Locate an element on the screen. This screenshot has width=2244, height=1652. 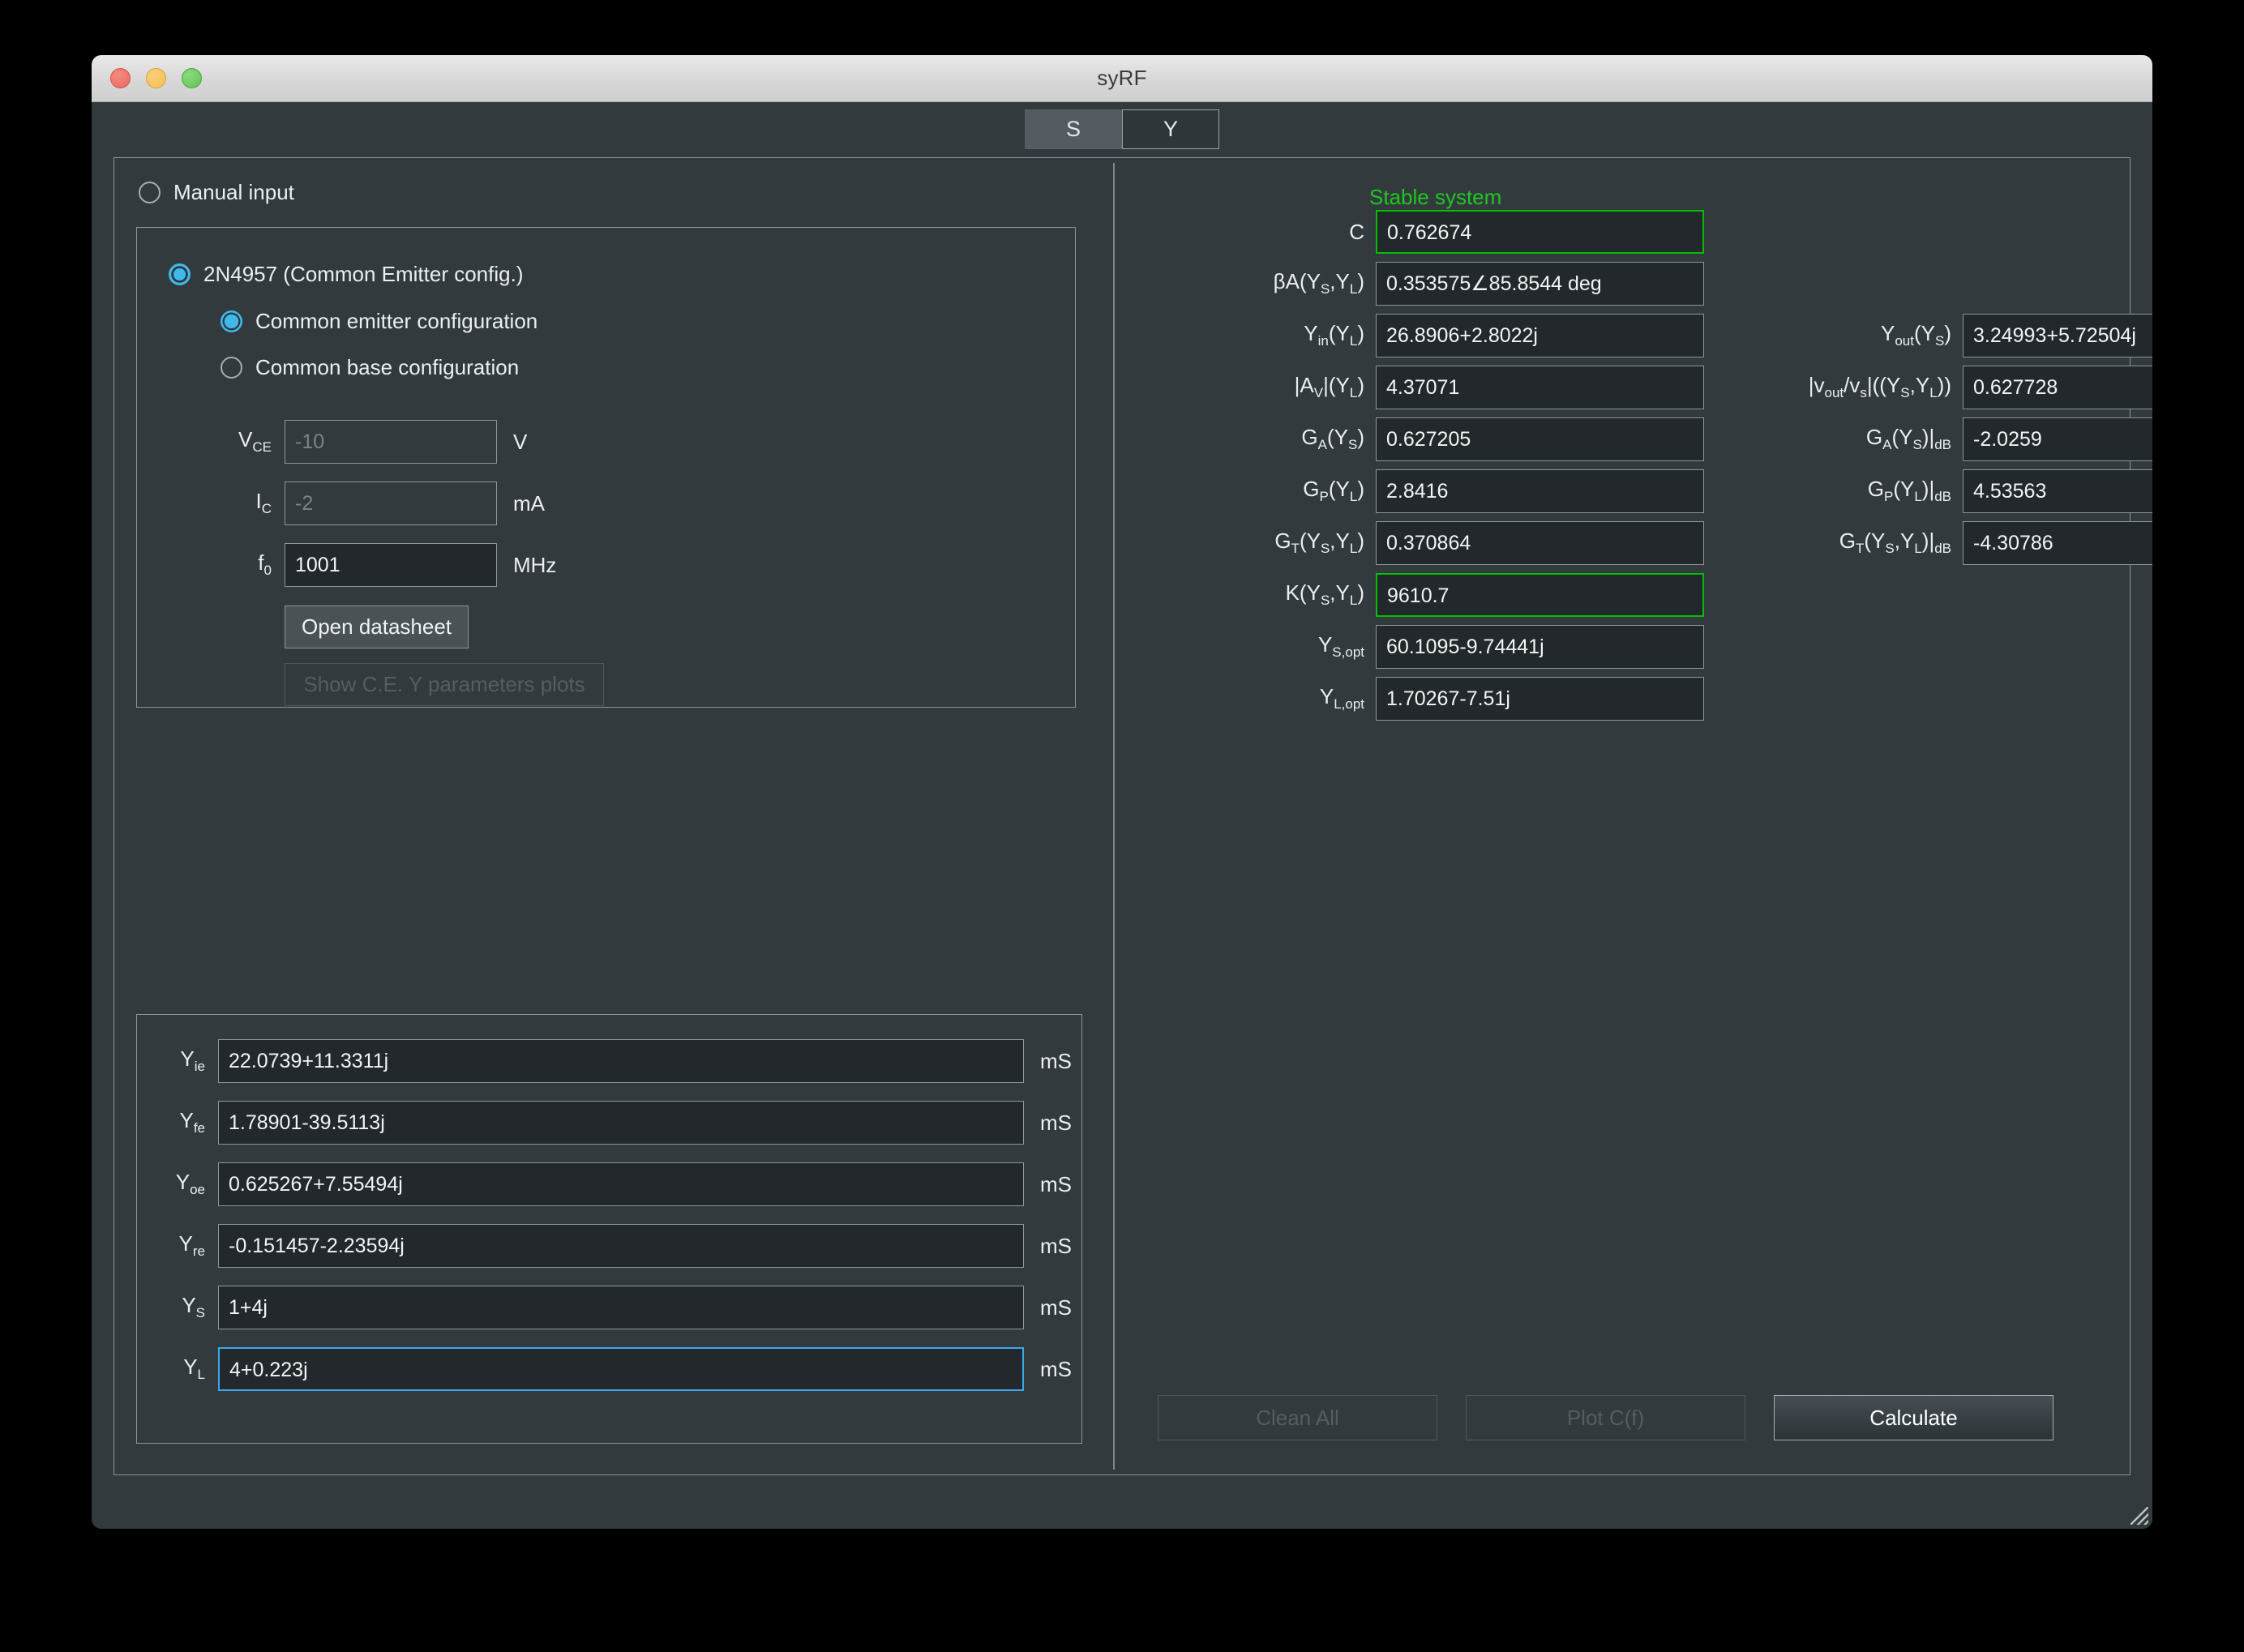
result-row-vout-vs: |vout/vs|((YS,YL)) 0.627728 is located at coordinates (1942, 388).